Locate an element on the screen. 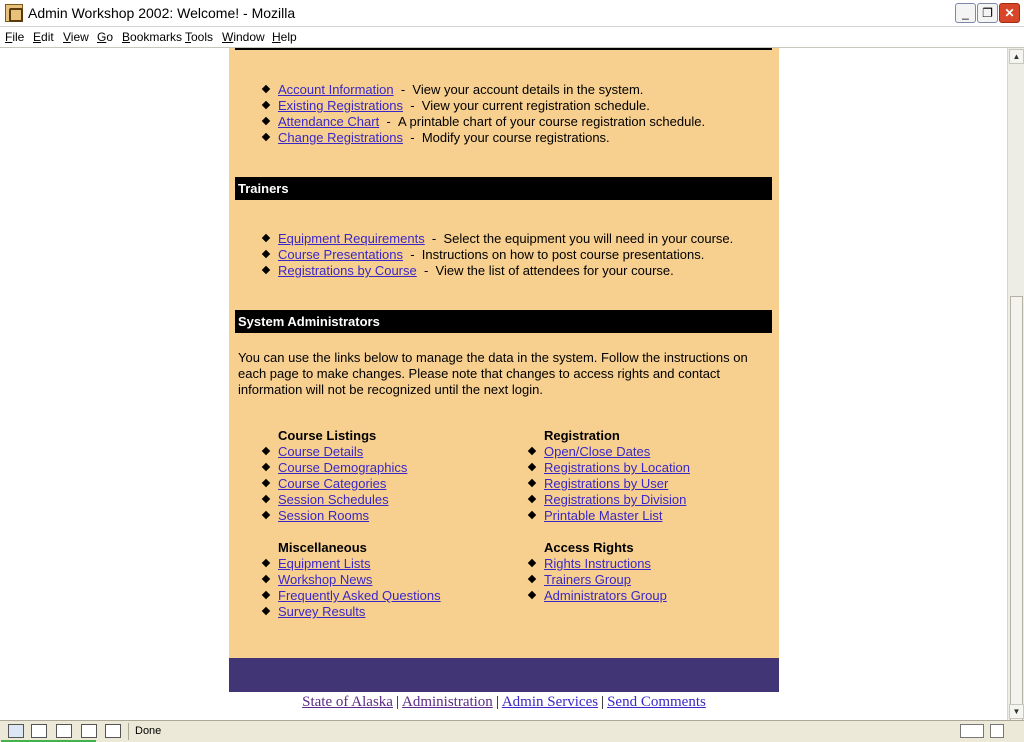  list-item: Rights Instructions is located at coordinates (597, 564).